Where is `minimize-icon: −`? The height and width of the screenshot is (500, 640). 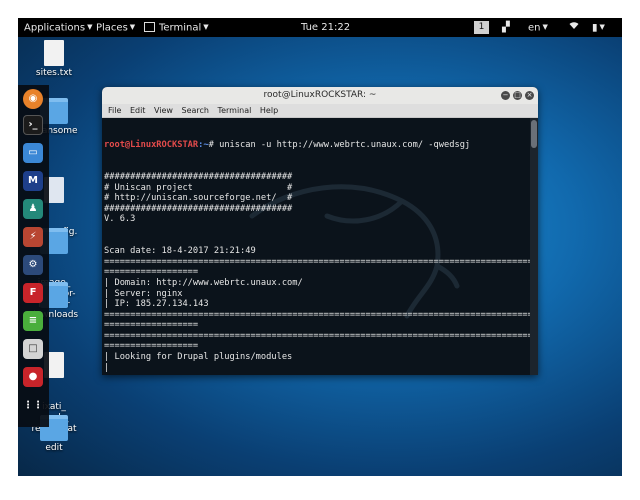
minimize-icon: − is located at coordinates (505, 95).